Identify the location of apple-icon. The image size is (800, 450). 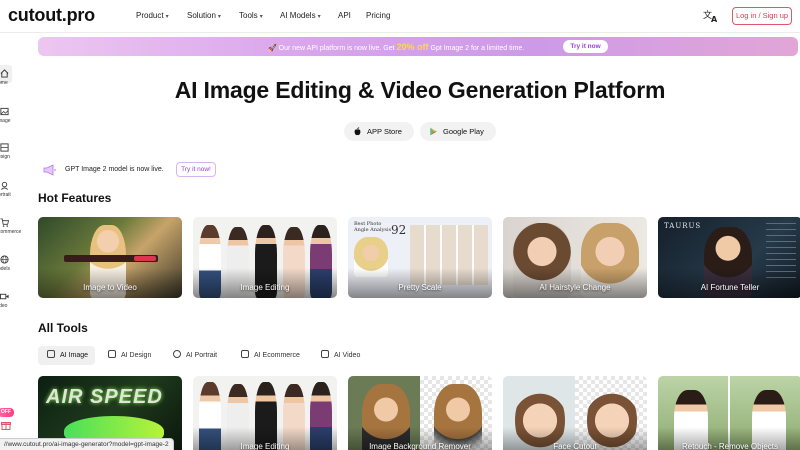
(357, 131).